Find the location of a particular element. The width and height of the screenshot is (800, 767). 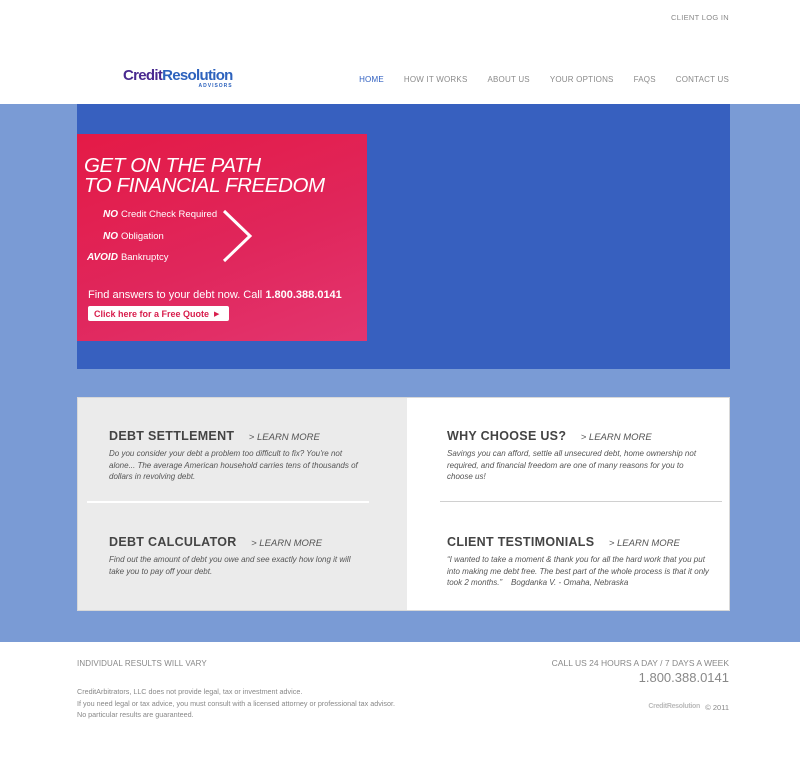

client-login-link: CLIENT LOG IN is located at coordinates (700, 17).